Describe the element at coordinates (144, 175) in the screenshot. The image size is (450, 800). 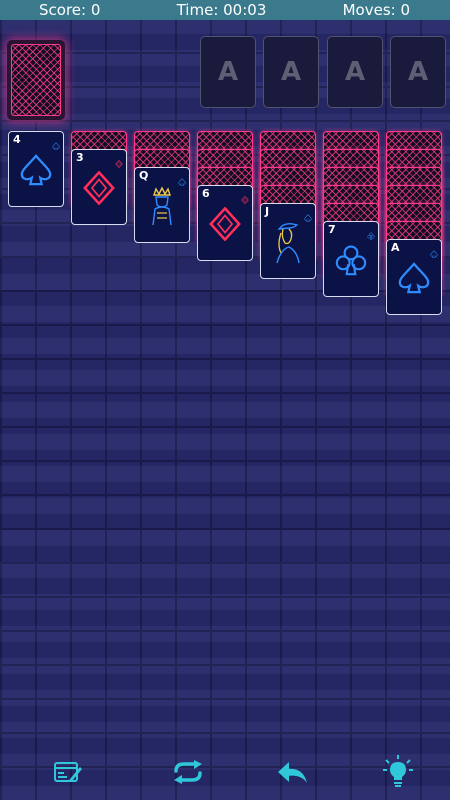
I see `card-rank: Q` at that location.